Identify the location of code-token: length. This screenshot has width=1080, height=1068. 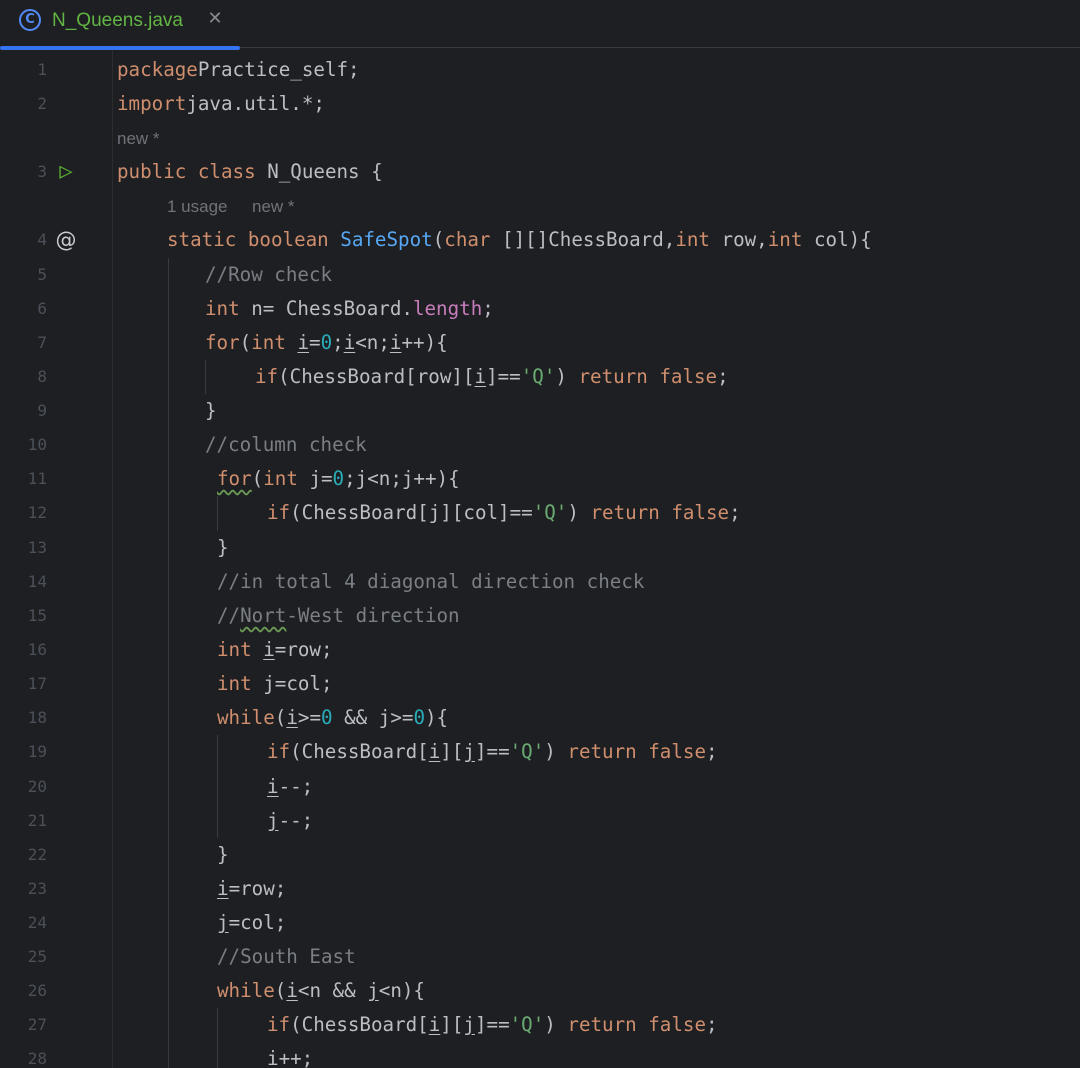
(447, 308).